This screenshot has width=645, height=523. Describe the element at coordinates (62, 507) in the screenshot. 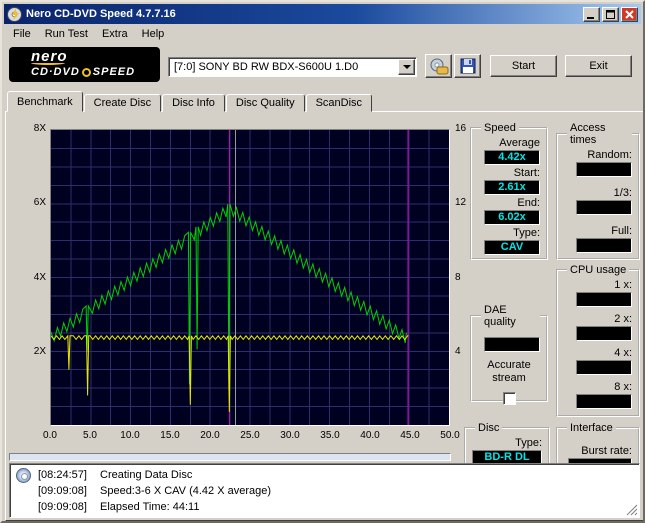

I see `log-entry-time: [09:09:08]` at that location.